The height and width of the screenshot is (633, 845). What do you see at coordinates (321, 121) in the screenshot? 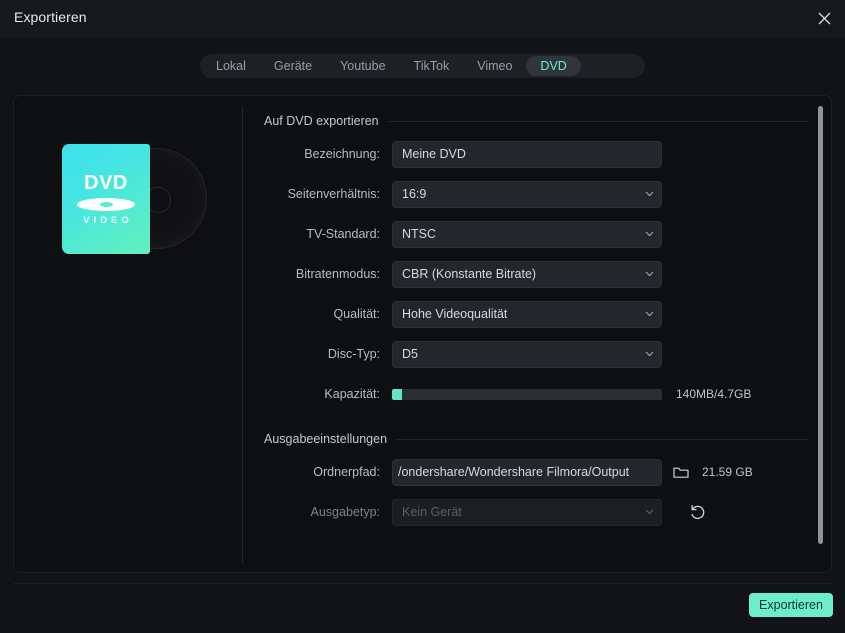
I see `section-title: Auf DVD exportieren` at bounding box center [321, 121].